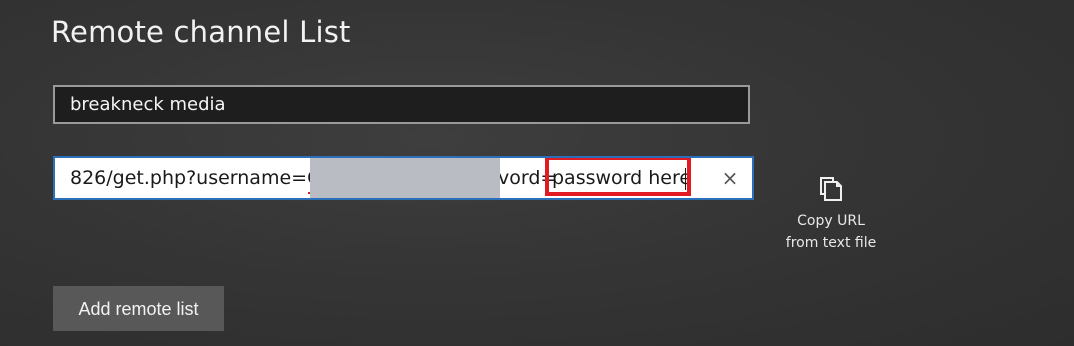 This screenshot has width=1074, height=346. I want to click on highlight-box, so click(618, 177).